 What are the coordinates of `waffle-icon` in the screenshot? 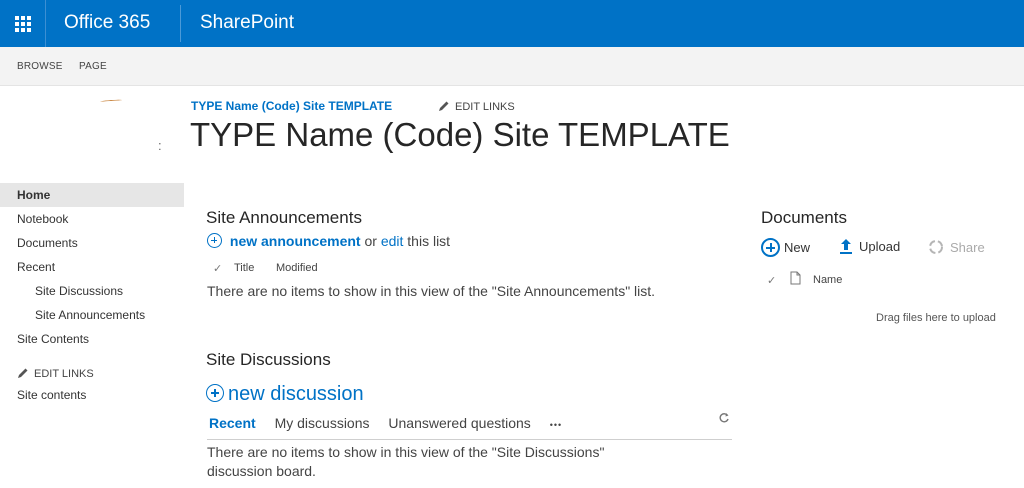 It's located at (23, 23).